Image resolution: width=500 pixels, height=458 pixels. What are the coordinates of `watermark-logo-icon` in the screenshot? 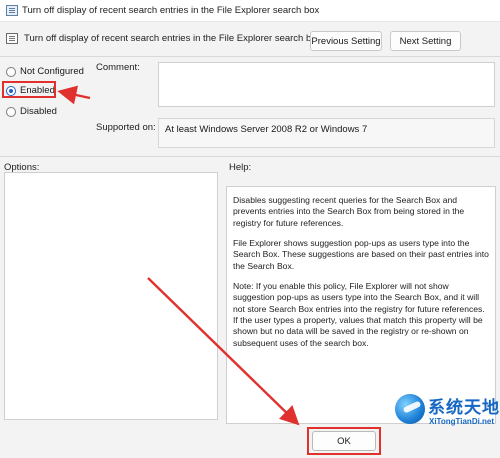 It's located at (410, 409).